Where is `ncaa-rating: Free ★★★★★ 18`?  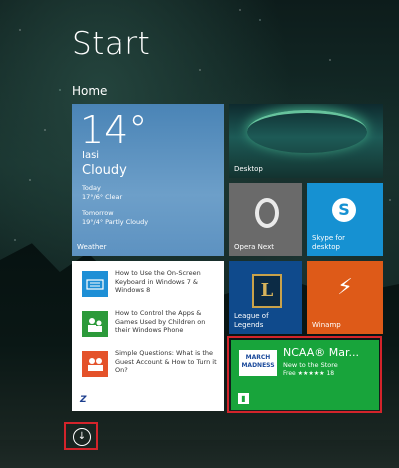
ncaa-rating: Free ★★★★★ 18 is located at coordinates (309, 373).